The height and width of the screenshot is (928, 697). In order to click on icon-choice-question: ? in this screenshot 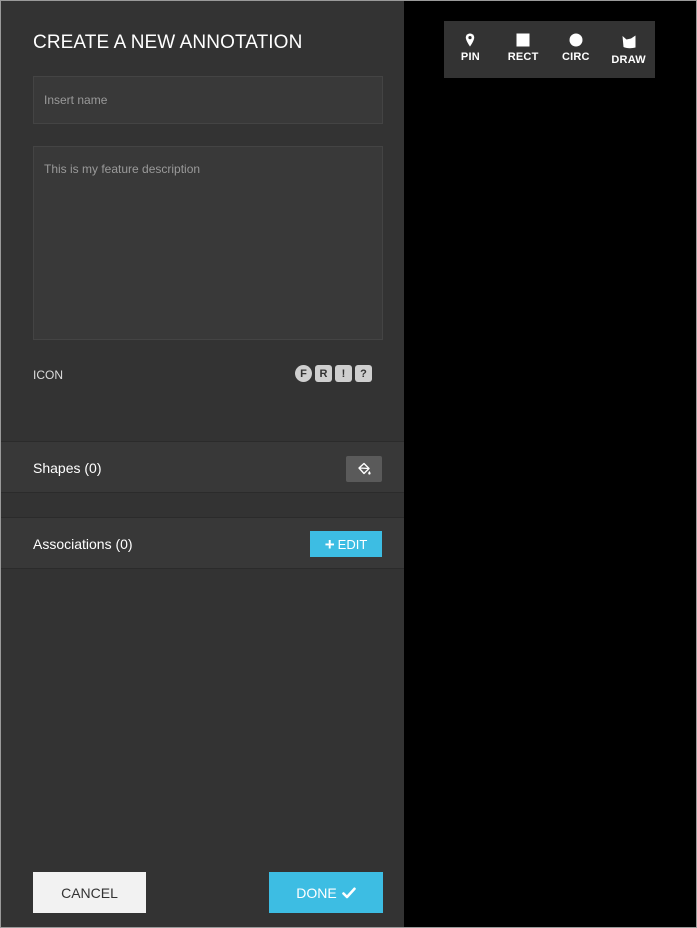, I will do `click(363, 373)`.